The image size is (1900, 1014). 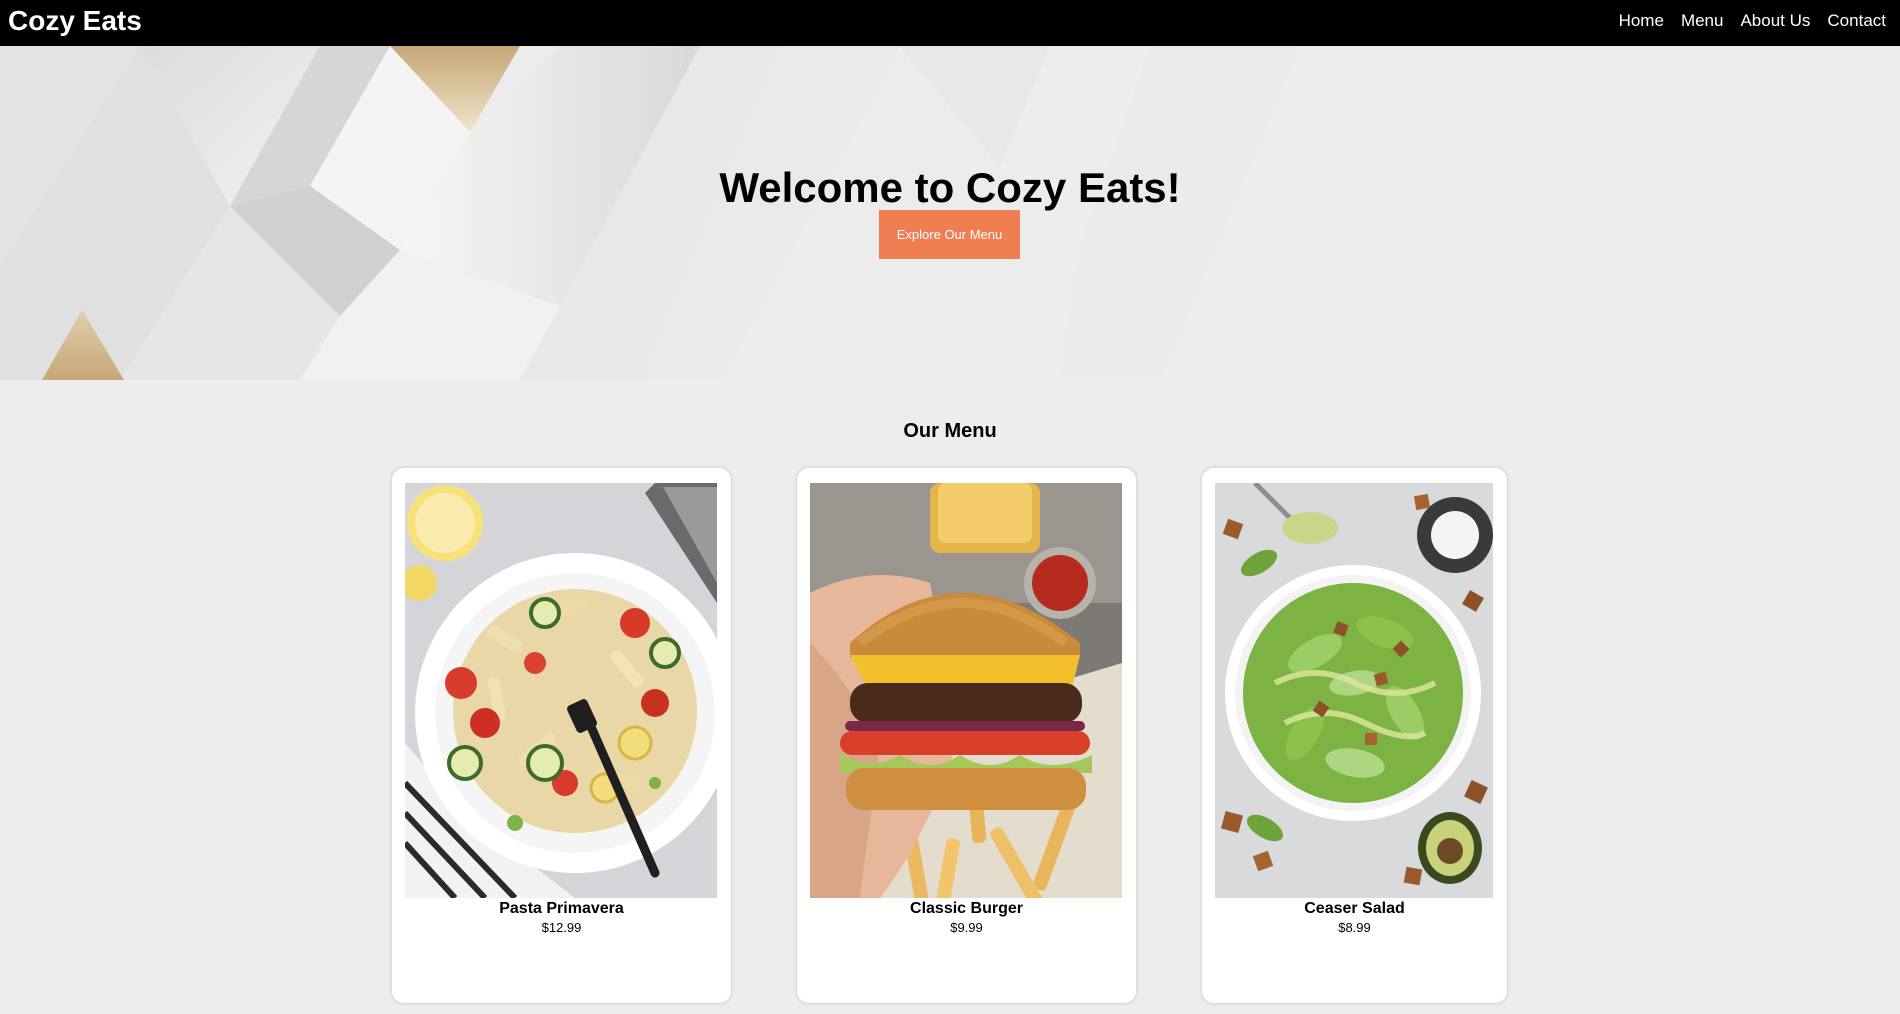 I want to click on menu-card-pasta: Pasta Primavera $12.99, so click(x=561, y=735).